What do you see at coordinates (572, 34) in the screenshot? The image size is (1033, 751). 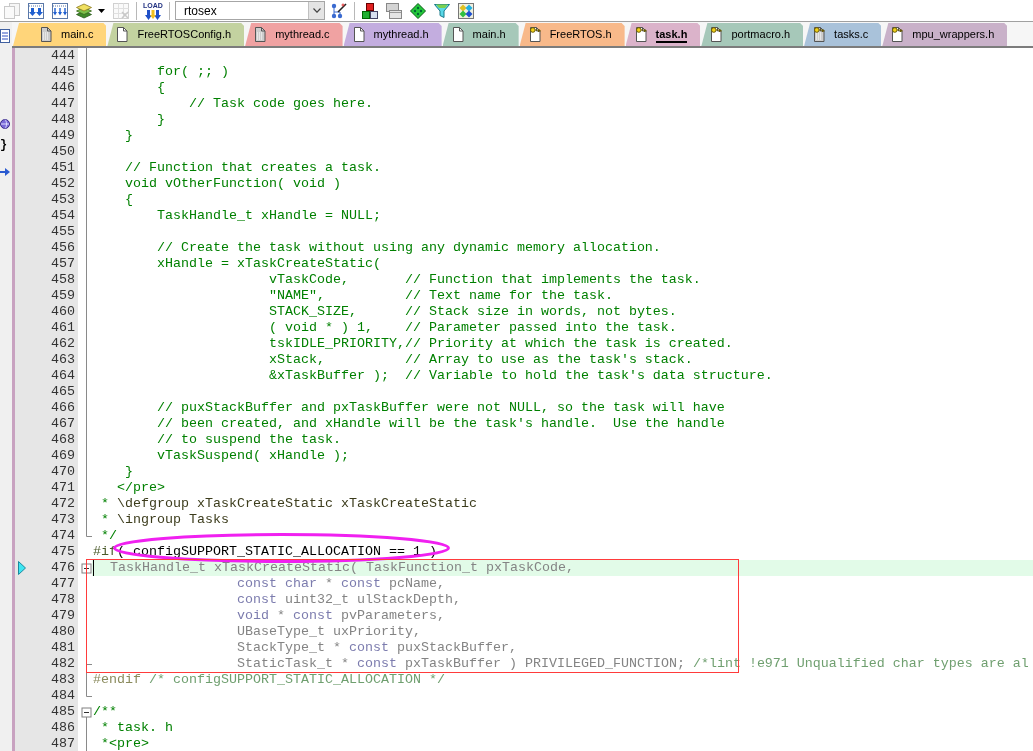 I see `file-tab: FreeRTOS.h` at bounding box center [572, 34].